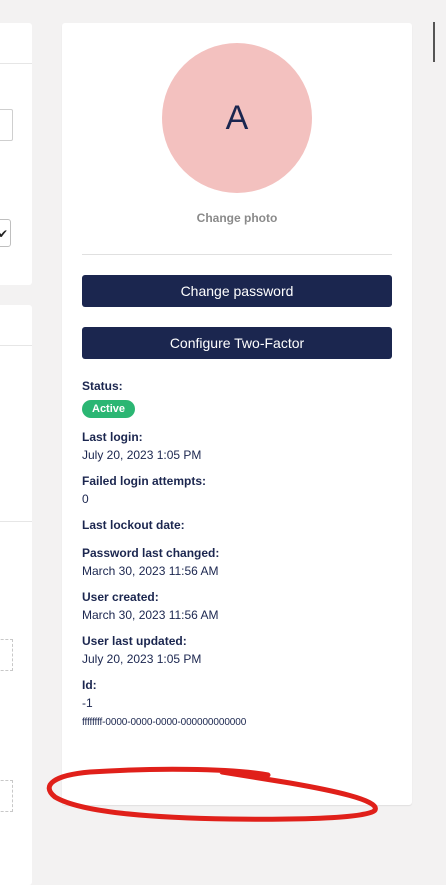 The image size is (446, 885). Describe the element at coordinates (237, 218) in the screenshot. I see `change-photo-link: Change photo` at that location.